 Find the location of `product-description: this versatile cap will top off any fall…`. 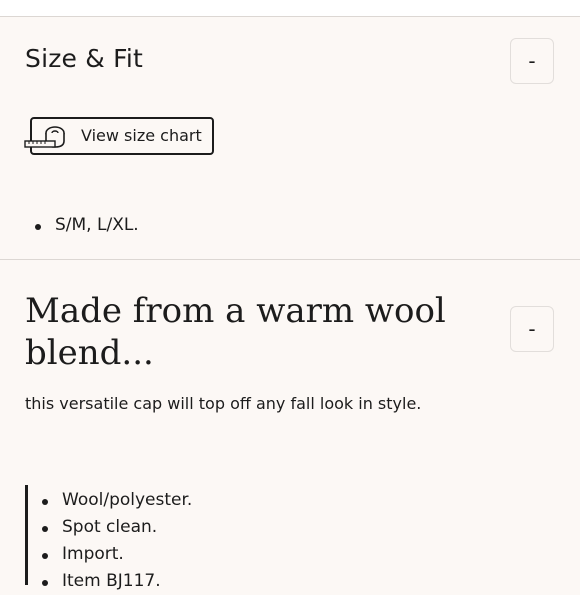

product-description: this versatile cap will top off any fall… is located at coordinates (223, 403).